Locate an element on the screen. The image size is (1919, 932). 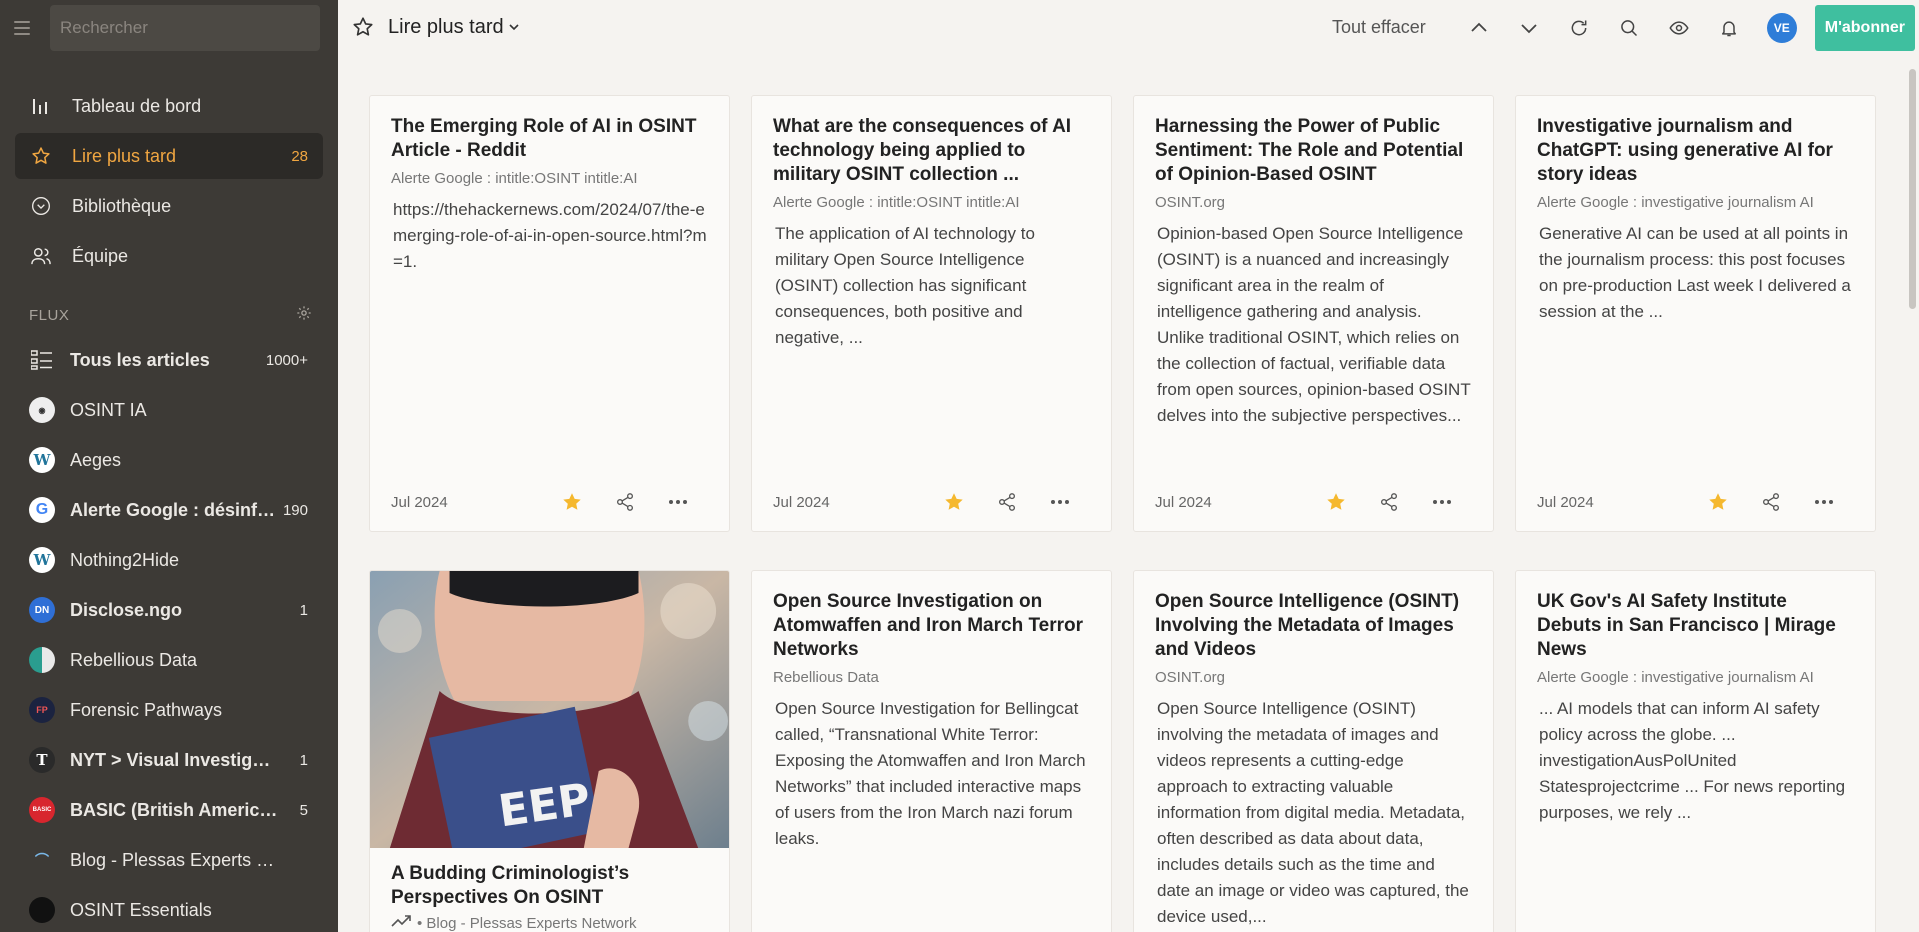
feed-item-all: Tous les articles 1000+ is located at coordinates (169, 360).